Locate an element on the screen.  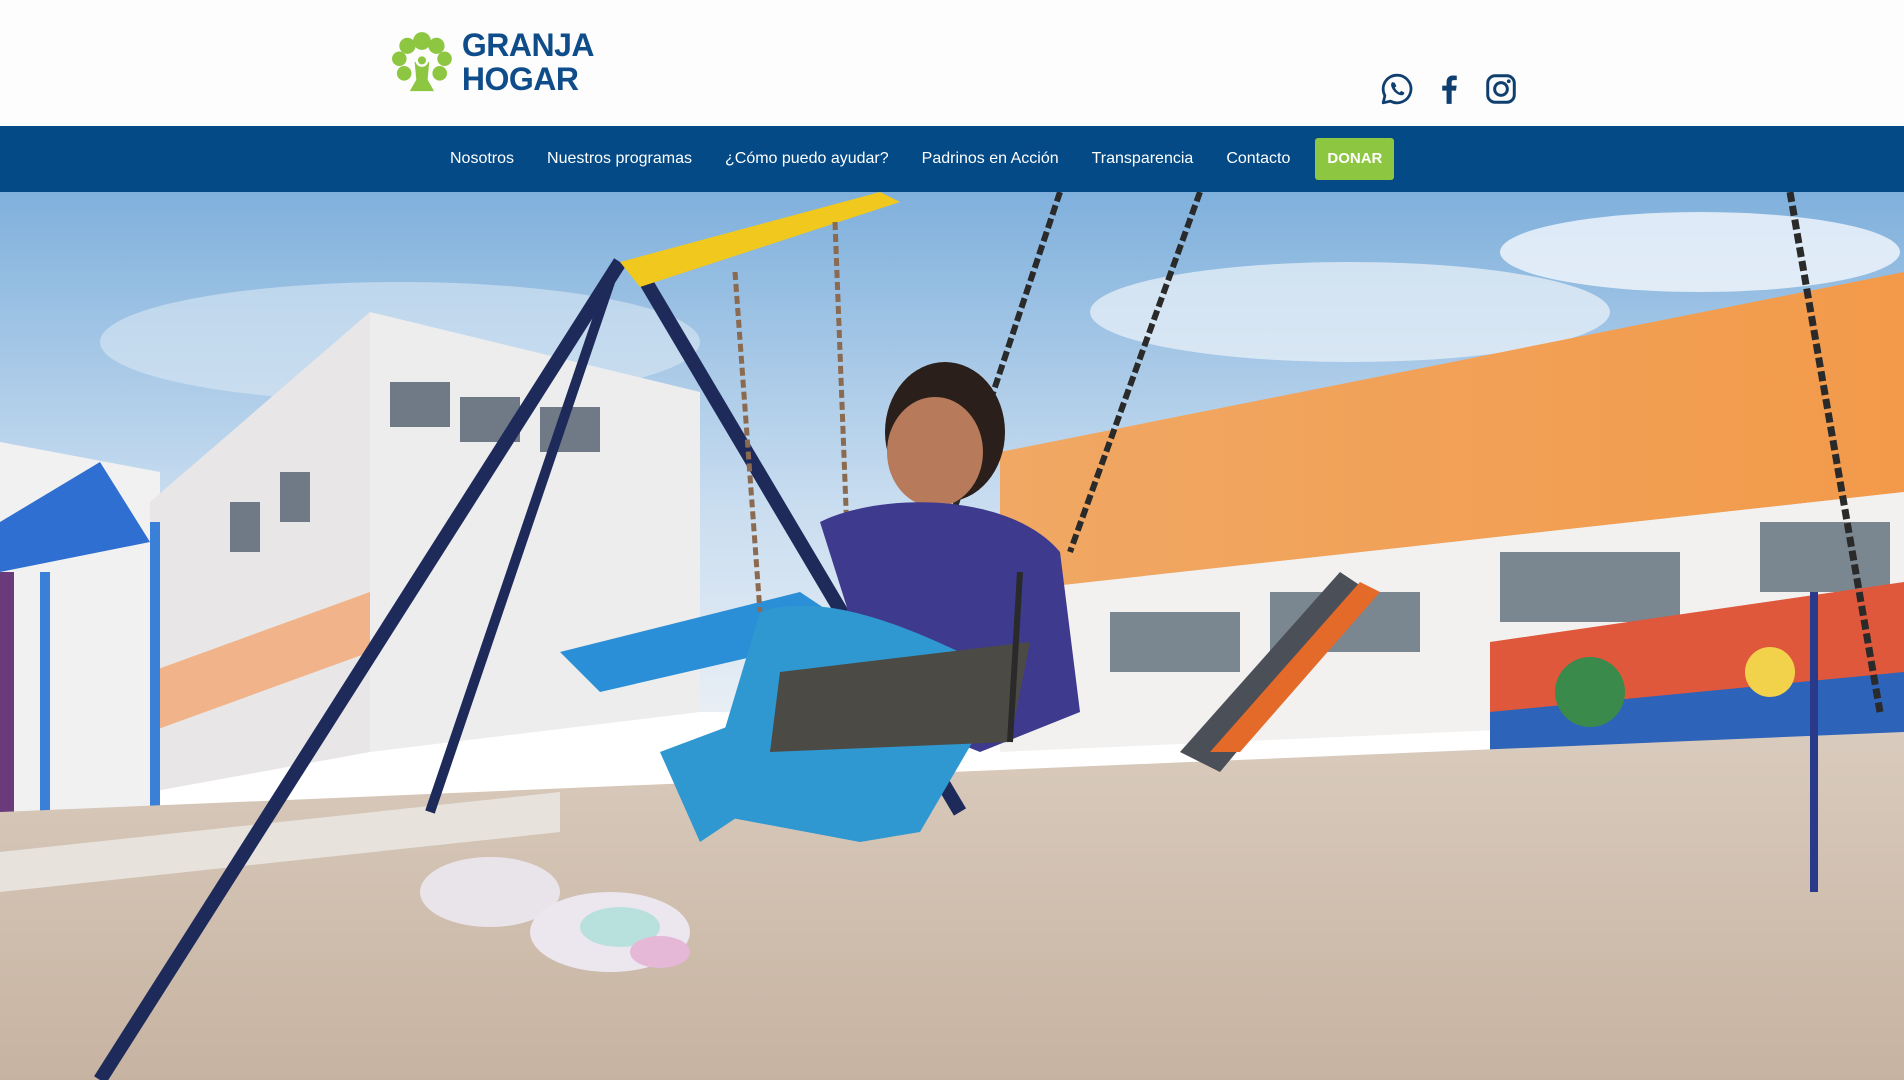
brand-name-line2: HOGAR is located at coordinates (520, 79).